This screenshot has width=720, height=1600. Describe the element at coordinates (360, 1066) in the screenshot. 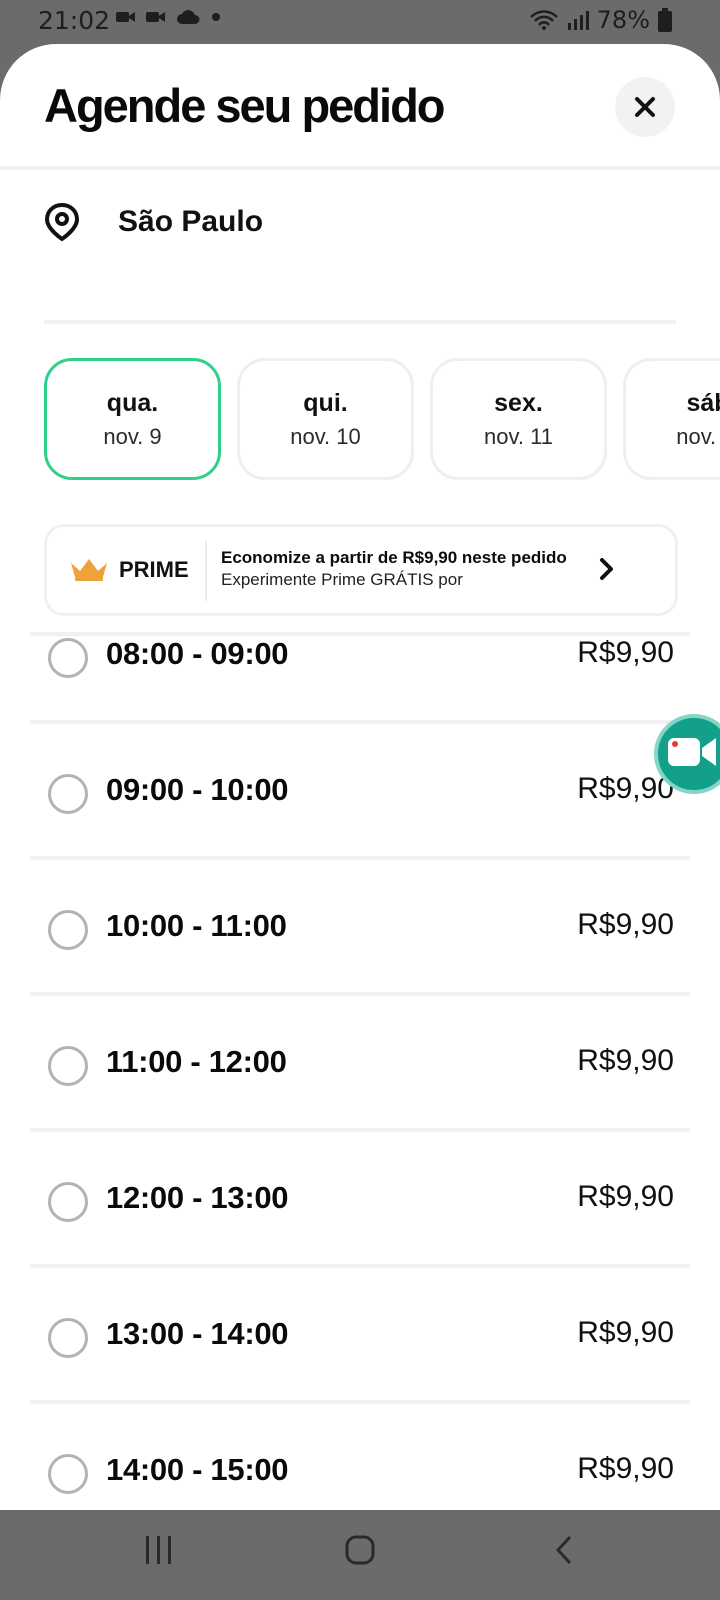

I see `time-slot: 11:00 - 12:00 R$9,90` at that location.